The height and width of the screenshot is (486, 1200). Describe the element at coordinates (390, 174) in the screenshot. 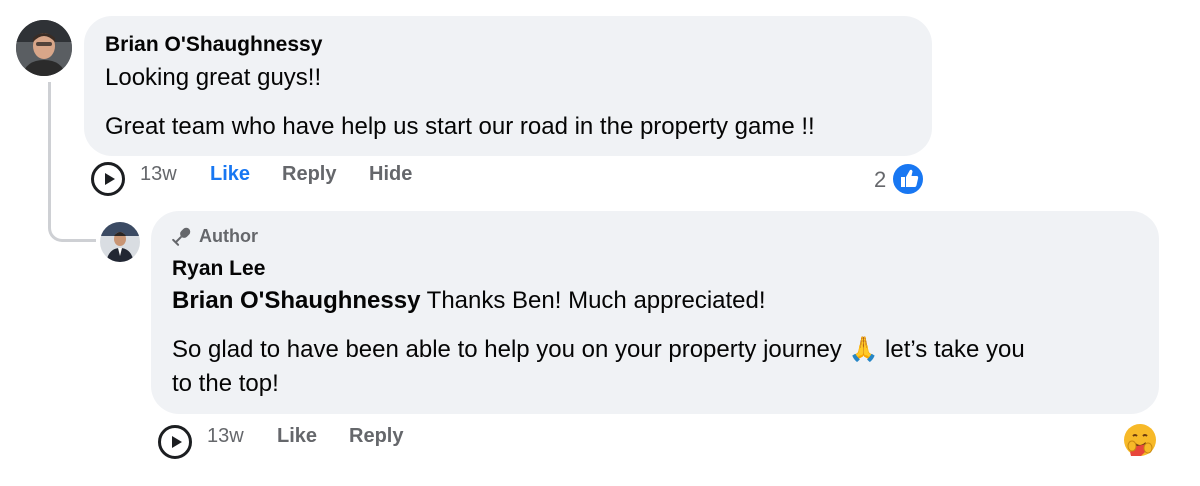

I see `hide-button: Hide` at that location.